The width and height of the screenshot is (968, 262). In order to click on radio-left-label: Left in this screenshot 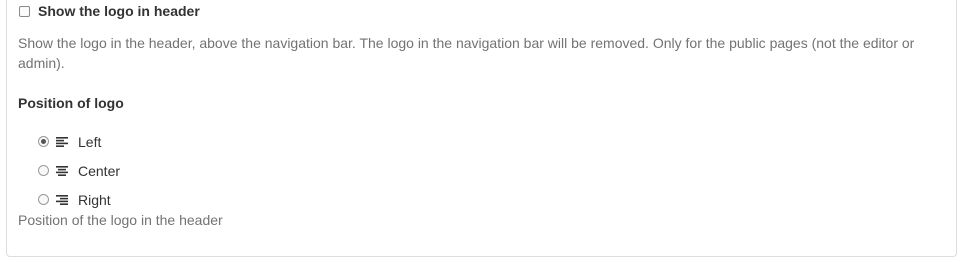, I will do `click(89, 142)`.